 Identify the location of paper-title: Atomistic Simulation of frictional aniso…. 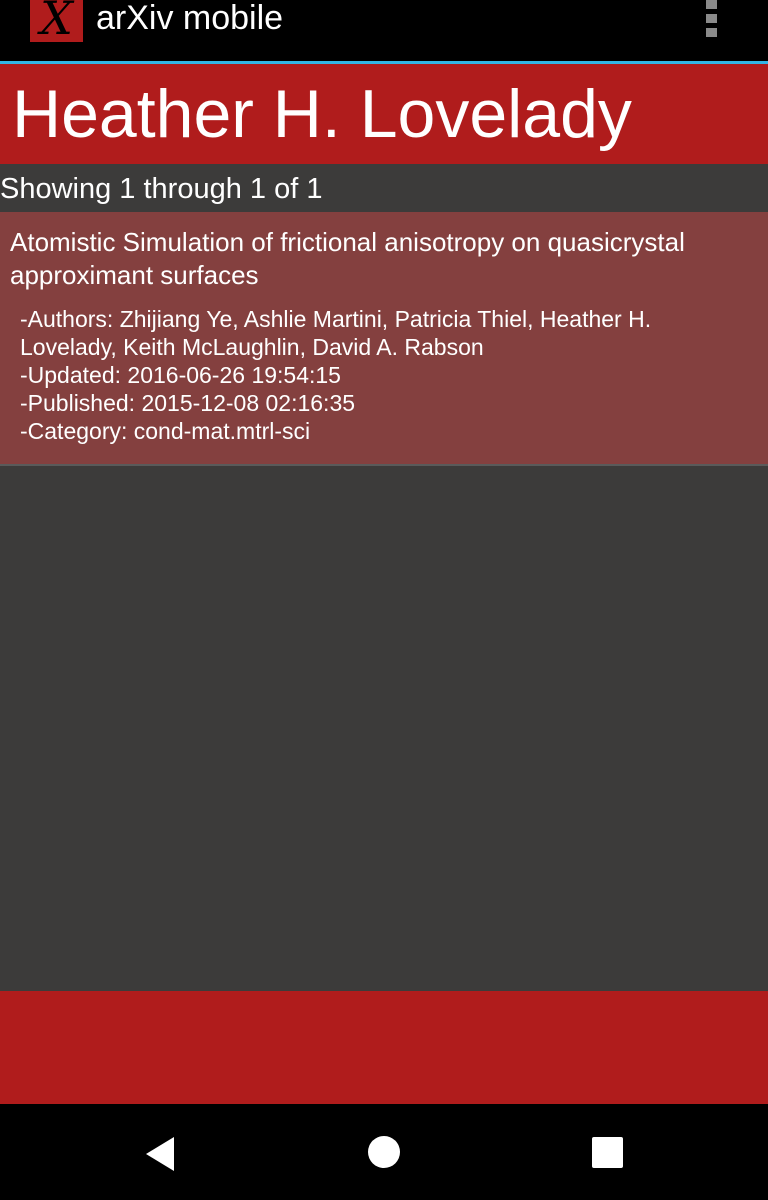
(347, 258).